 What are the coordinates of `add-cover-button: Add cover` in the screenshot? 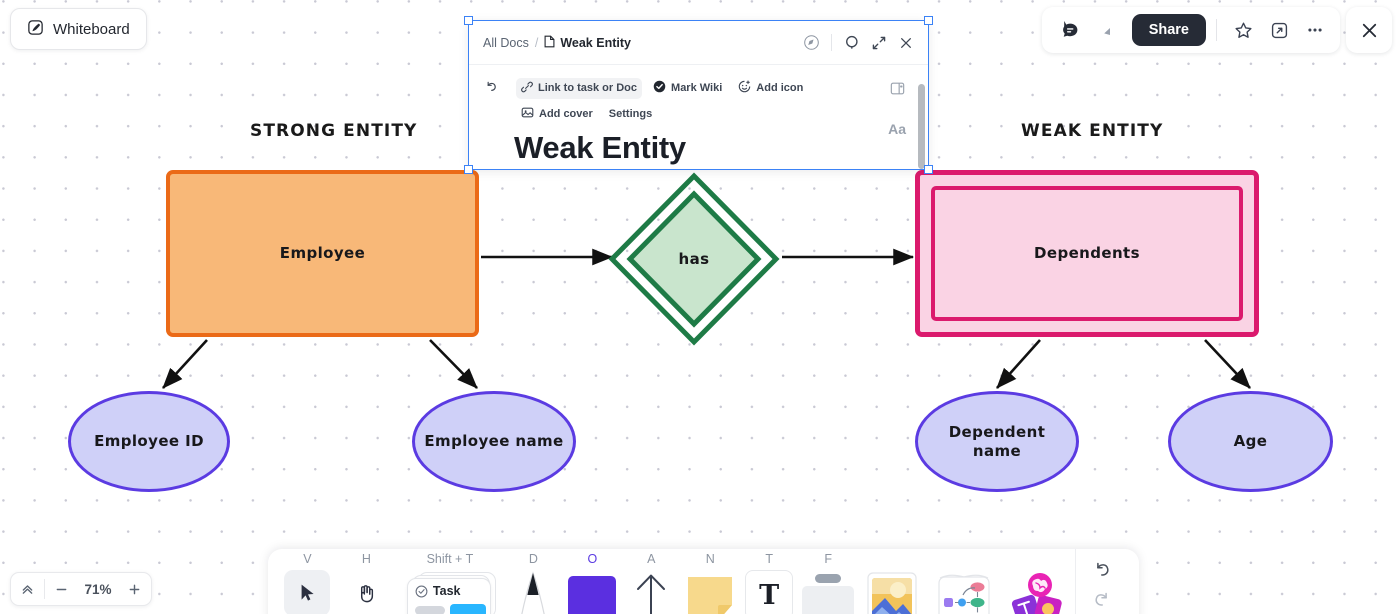 It's located at (557, 114).